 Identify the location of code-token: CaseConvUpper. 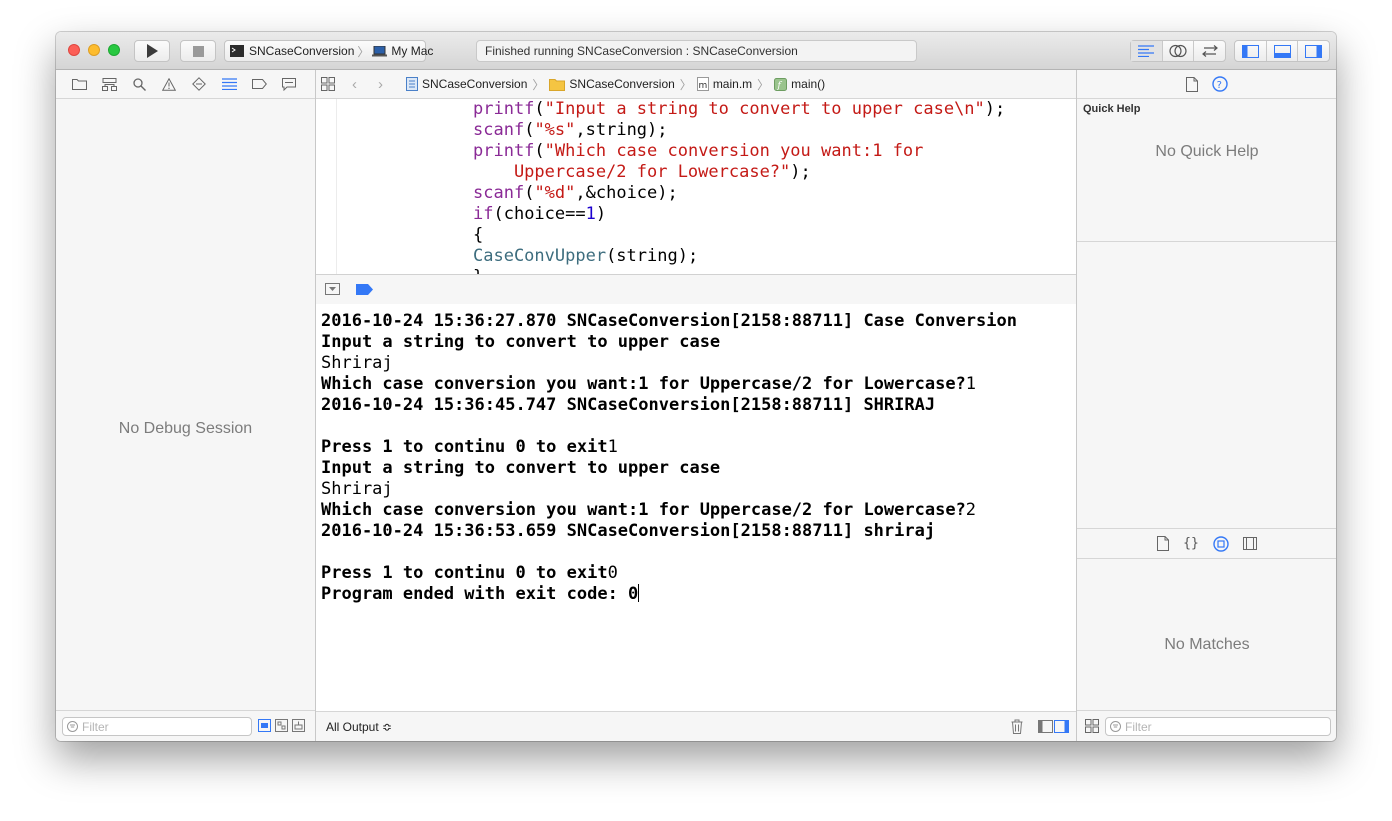
(540, 256).